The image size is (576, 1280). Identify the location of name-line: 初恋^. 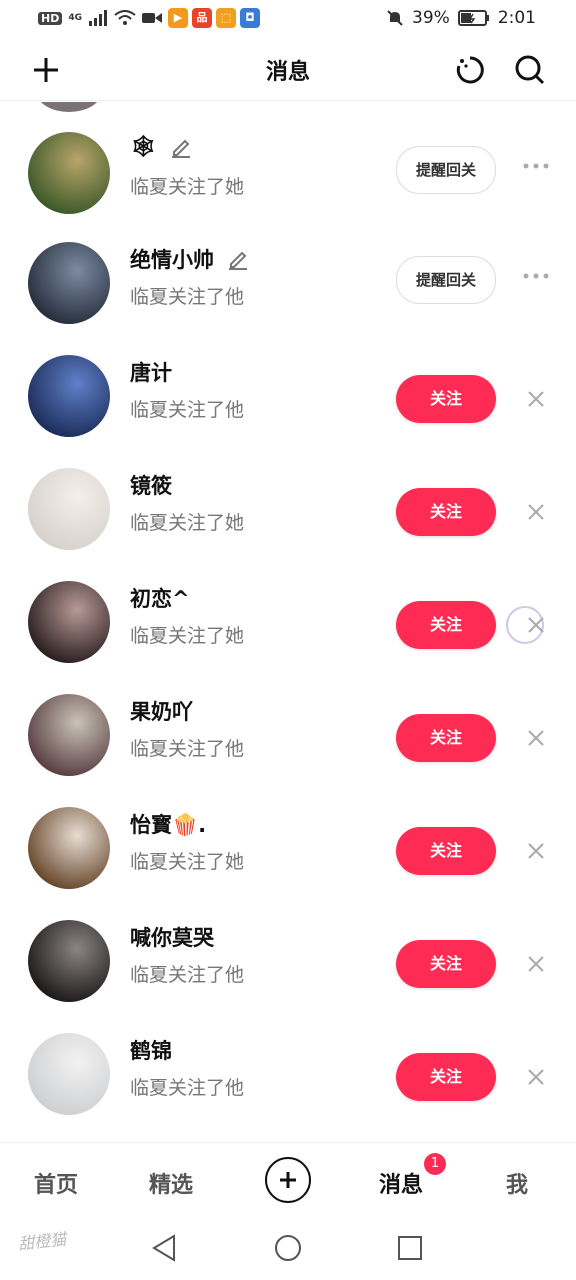
(160, 598).